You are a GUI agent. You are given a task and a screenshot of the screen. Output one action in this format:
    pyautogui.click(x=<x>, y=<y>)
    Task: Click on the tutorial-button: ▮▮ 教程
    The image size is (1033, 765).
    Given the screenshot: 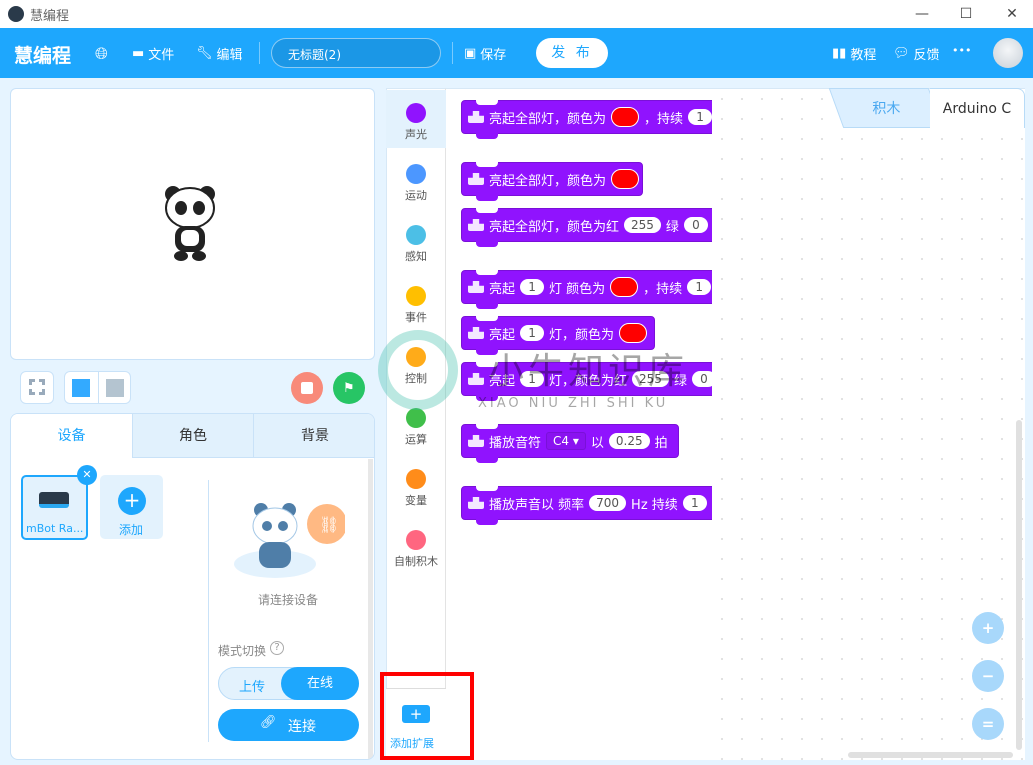 What is the action you would take?
    pyautogui.click(x=854, y=53)
    